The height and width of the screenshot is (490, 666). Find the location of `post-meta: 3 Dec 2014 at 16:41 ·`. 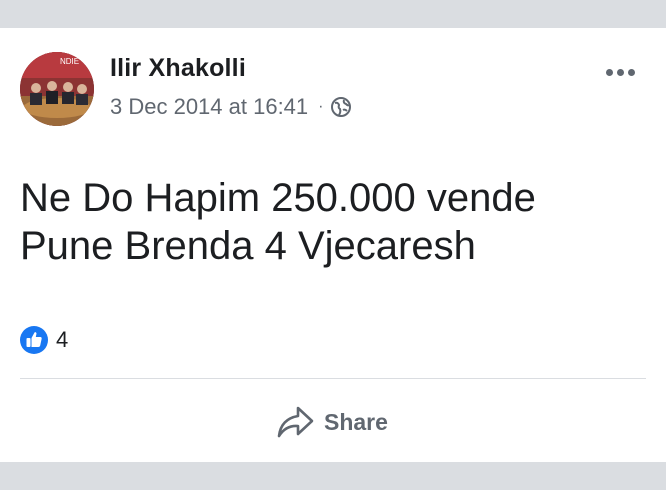

post-meta: 3 Dec 2014 at 16:41 · is located at coordinates (231, 107).